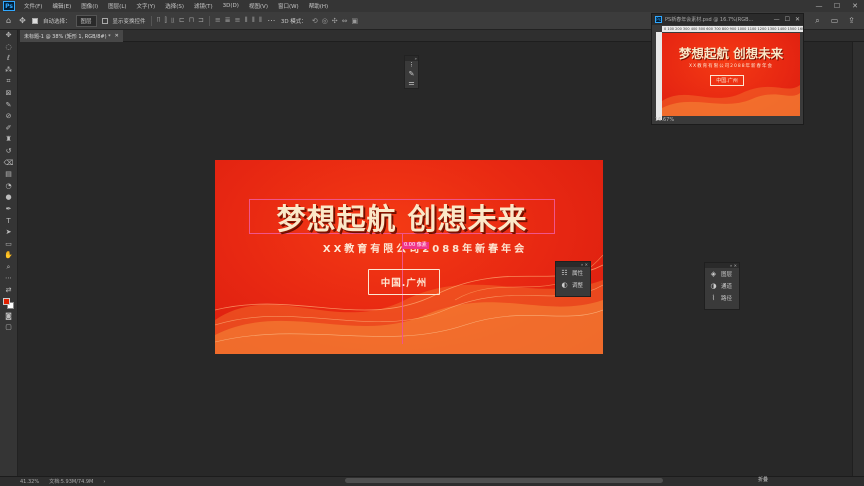 The image size is (864, 486). Describe the element at coordinates (117, 6) in the screenshot. I see `menu-layer: 图层(L)` at that location.